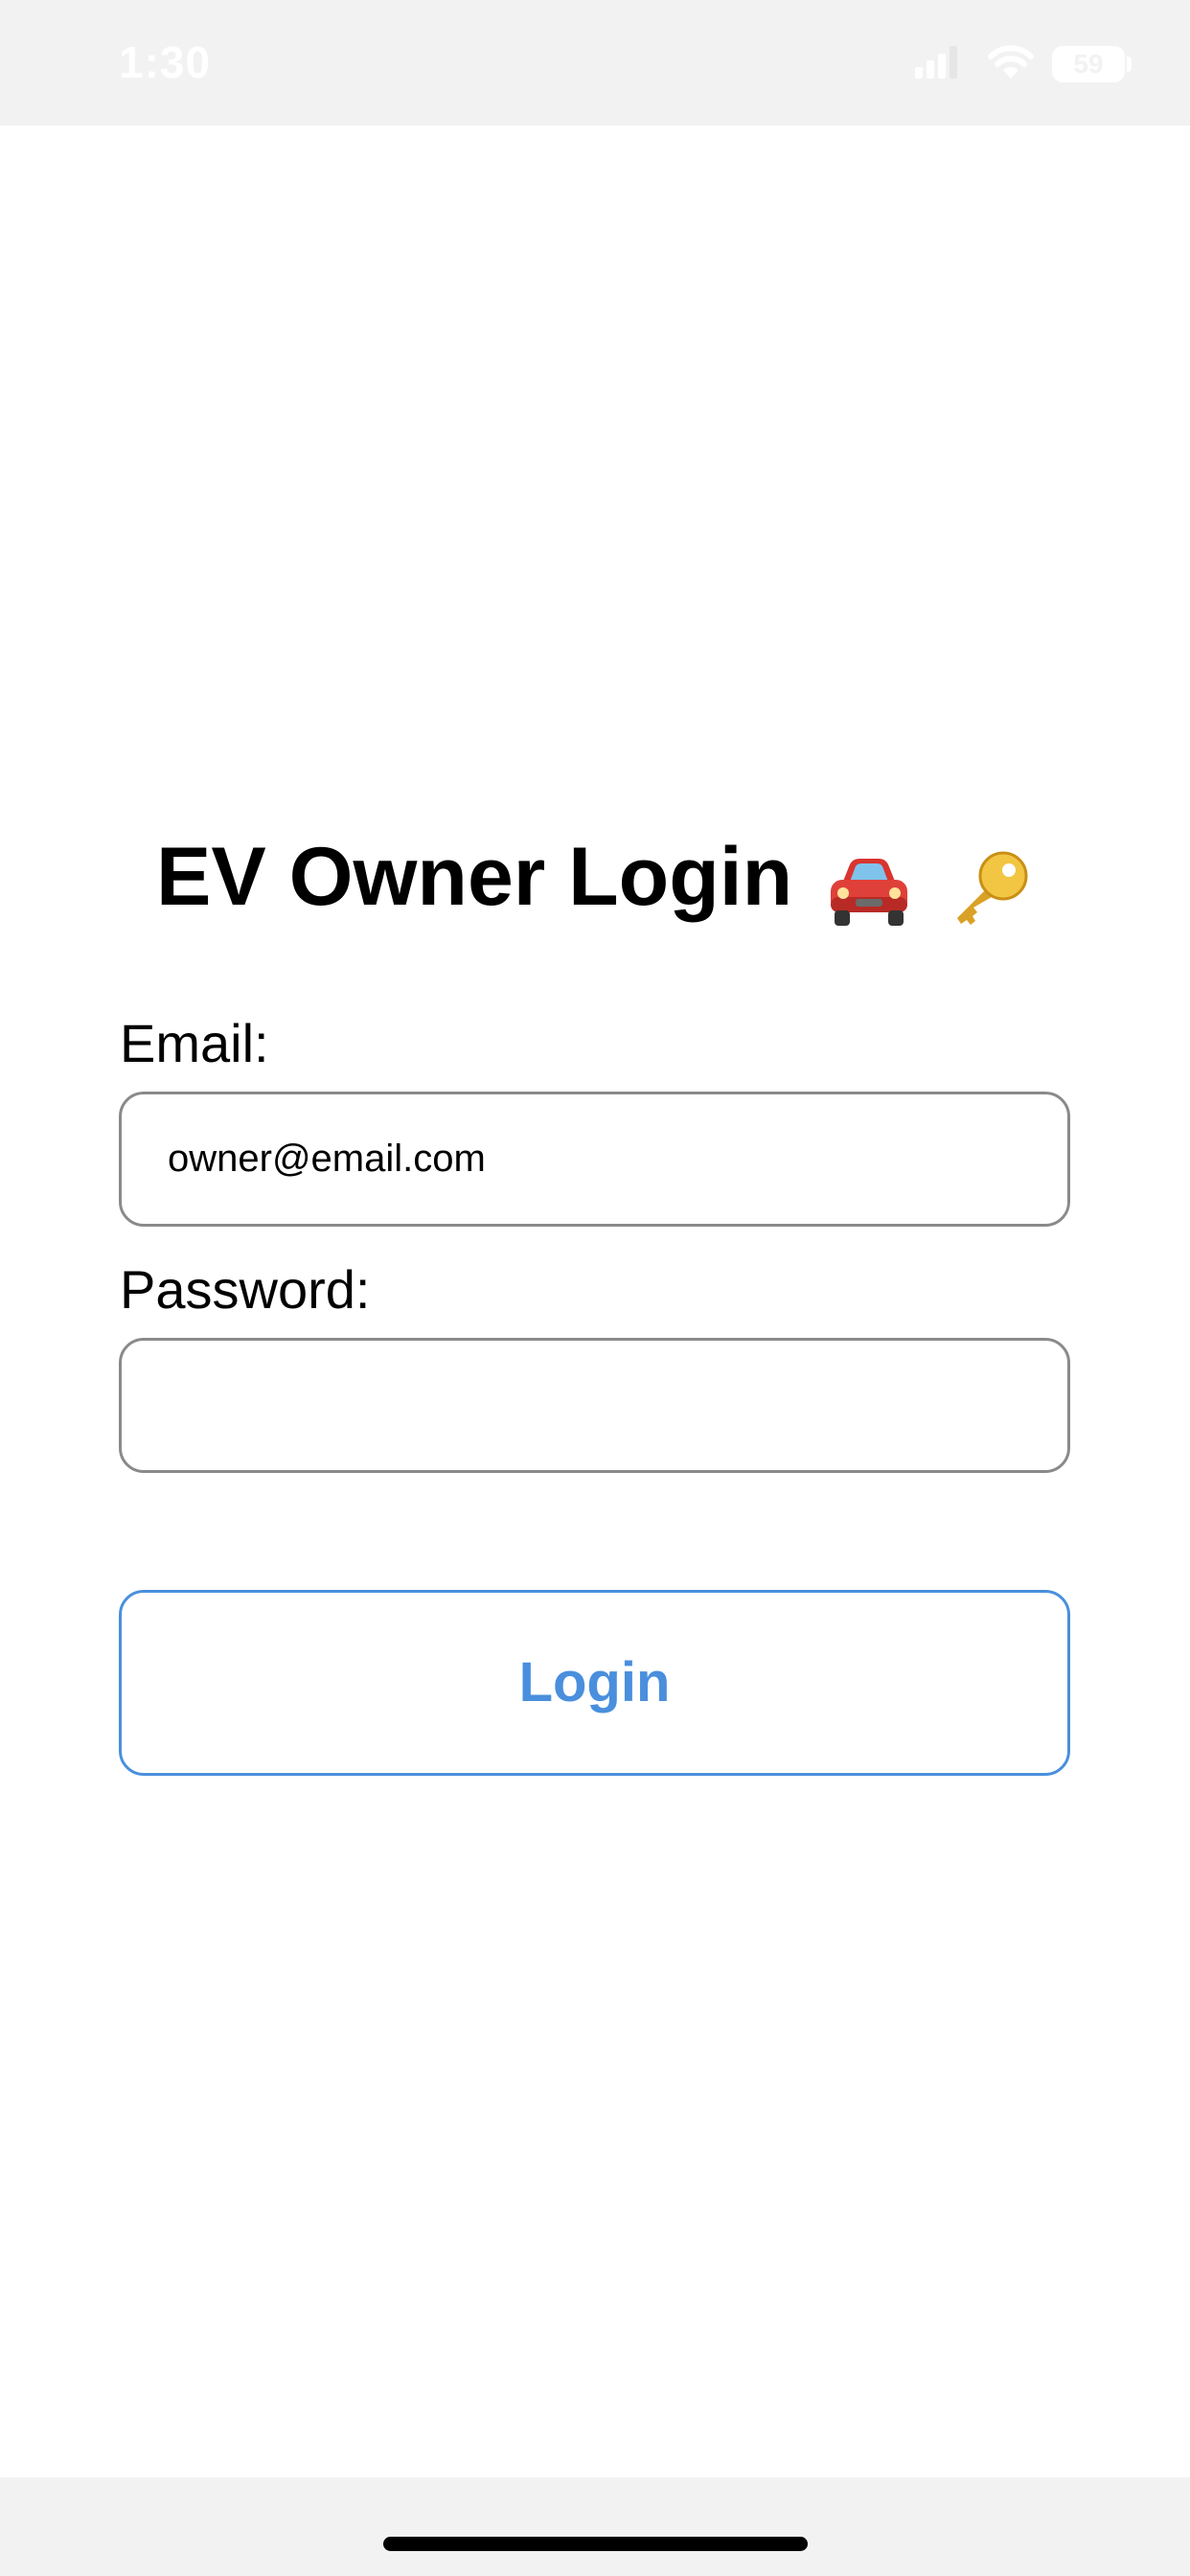 This screenshot has width=1190, height=2576. Describe the element at coordinates (246, 1289) in the screenshot. I see `password-label: Password:` at that location.